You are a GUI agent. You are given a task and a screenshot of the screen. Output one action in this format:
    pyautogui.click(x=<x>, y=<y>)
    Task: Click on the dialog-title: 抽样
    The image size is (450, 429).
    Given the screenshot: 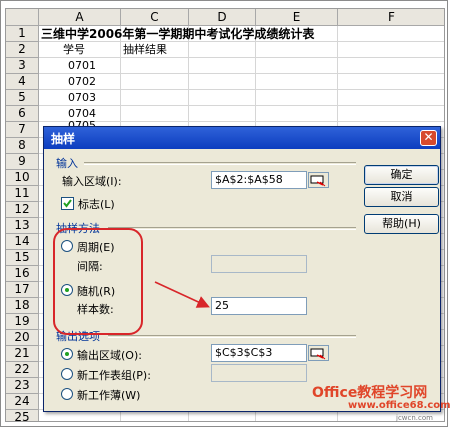 What is the action you would take?
    pyautogui.click(x=63, y=139)
    